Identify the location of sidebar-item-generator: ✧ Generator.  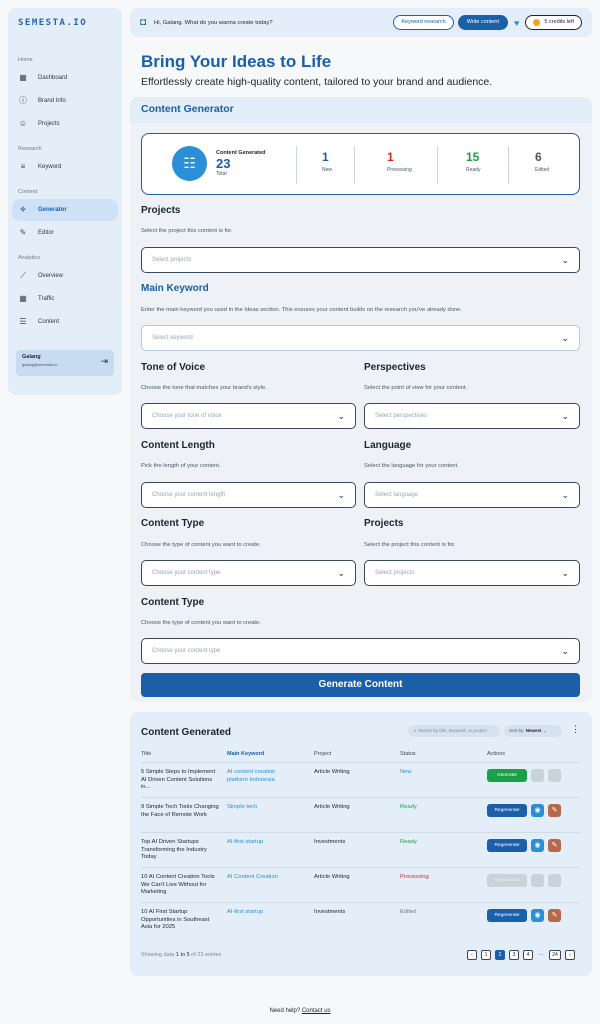
(65, 210).